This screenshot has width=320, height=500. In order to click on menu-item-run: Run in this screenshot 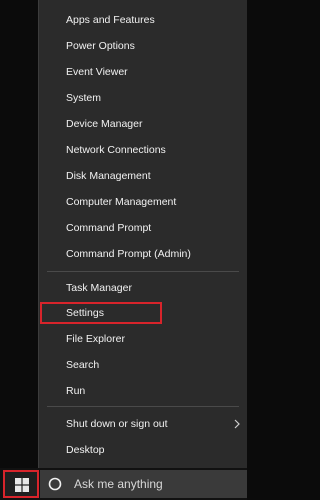, I will do `click(143, 391)`.